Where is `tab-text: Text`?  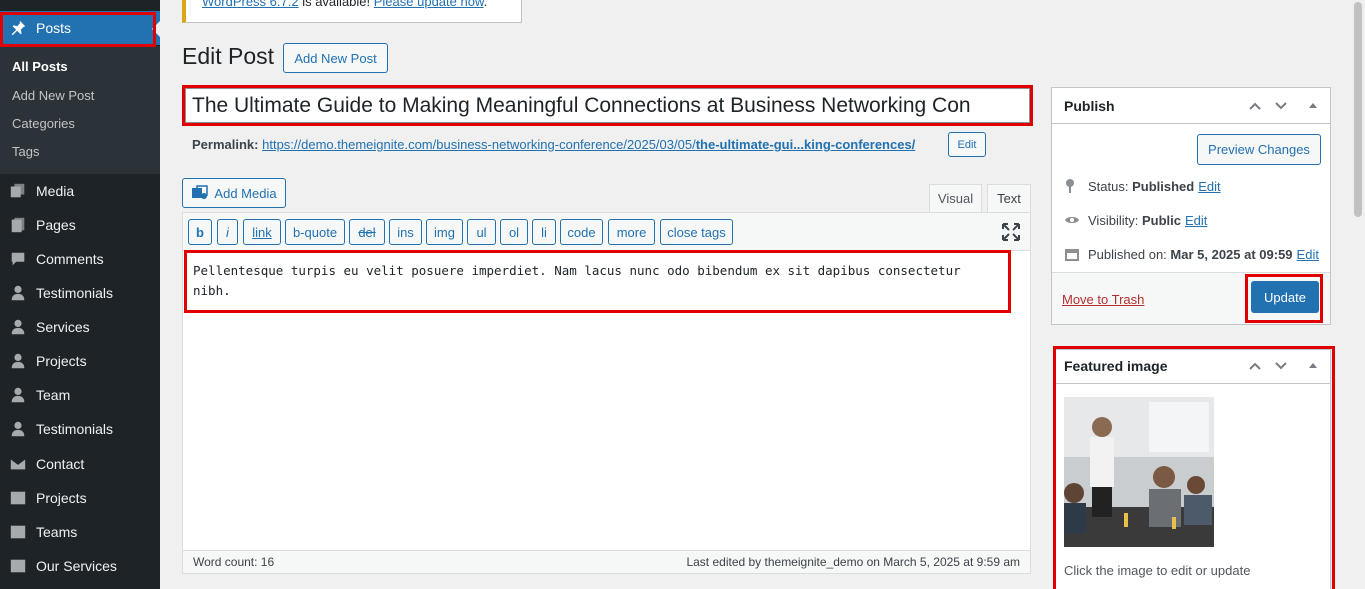
tab-text: Text is located at coordinates (1009, 198).